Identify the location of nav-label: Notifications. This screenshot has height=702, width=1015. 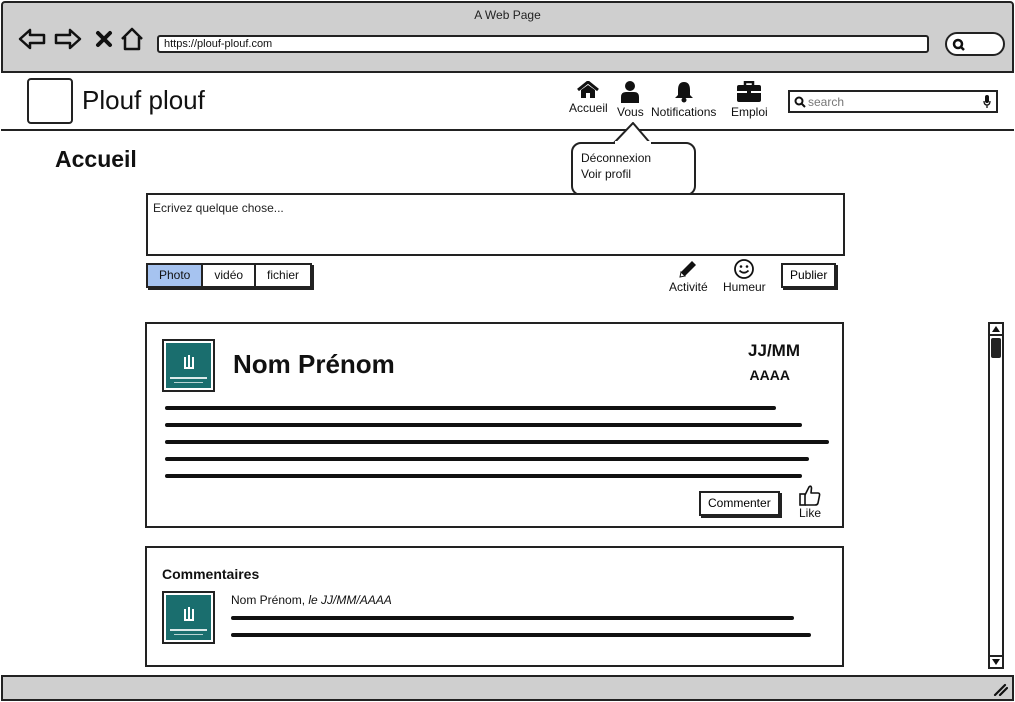
(684, 112).